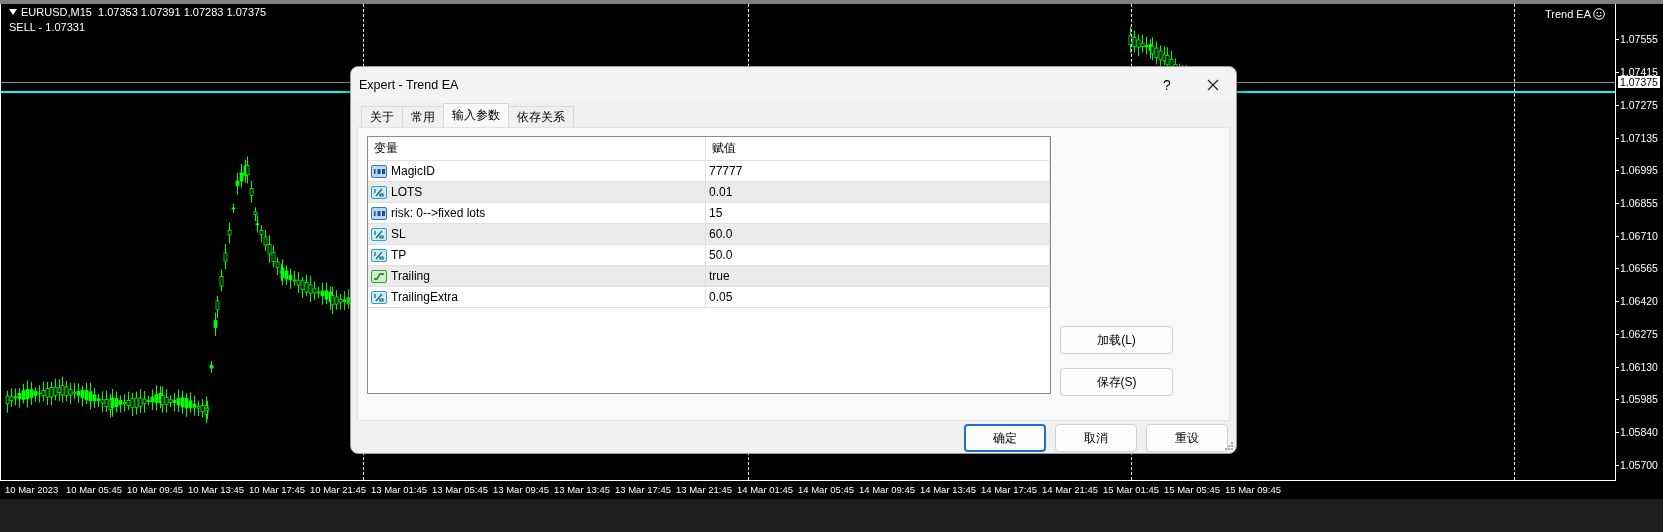 The height and width of the screenshot is (532, 1663). What do you see at coordinates (144, 12) in the screenshot?
I see `symbol-quote: EURUSD,M15 1.07353 1.07391 1.07283 1.07375` at bounding box center [144, 12].